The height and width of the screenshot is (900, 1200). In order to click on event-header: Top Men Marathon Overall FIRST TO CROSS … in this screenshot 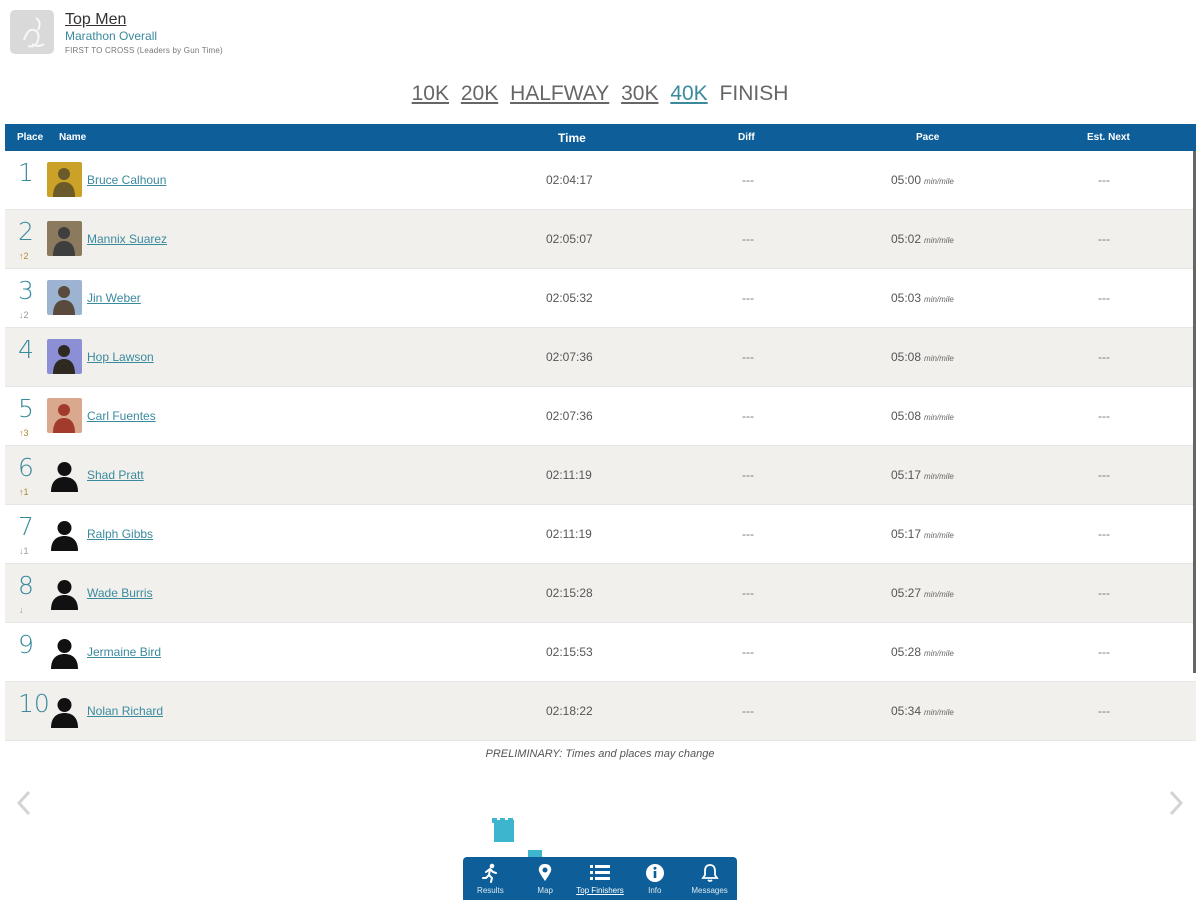, I will do `click(116, 35)`.